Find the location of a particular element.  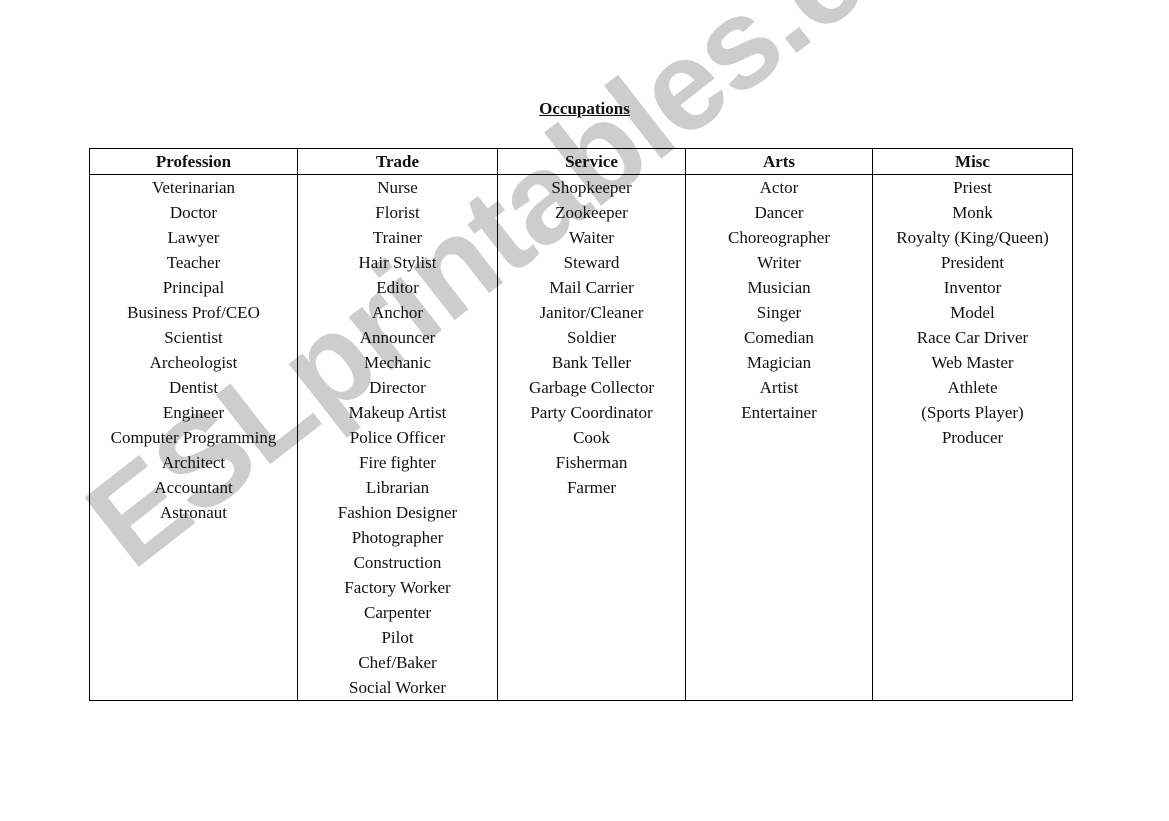

occupation-item: Model is located at coordinates (972, 312).